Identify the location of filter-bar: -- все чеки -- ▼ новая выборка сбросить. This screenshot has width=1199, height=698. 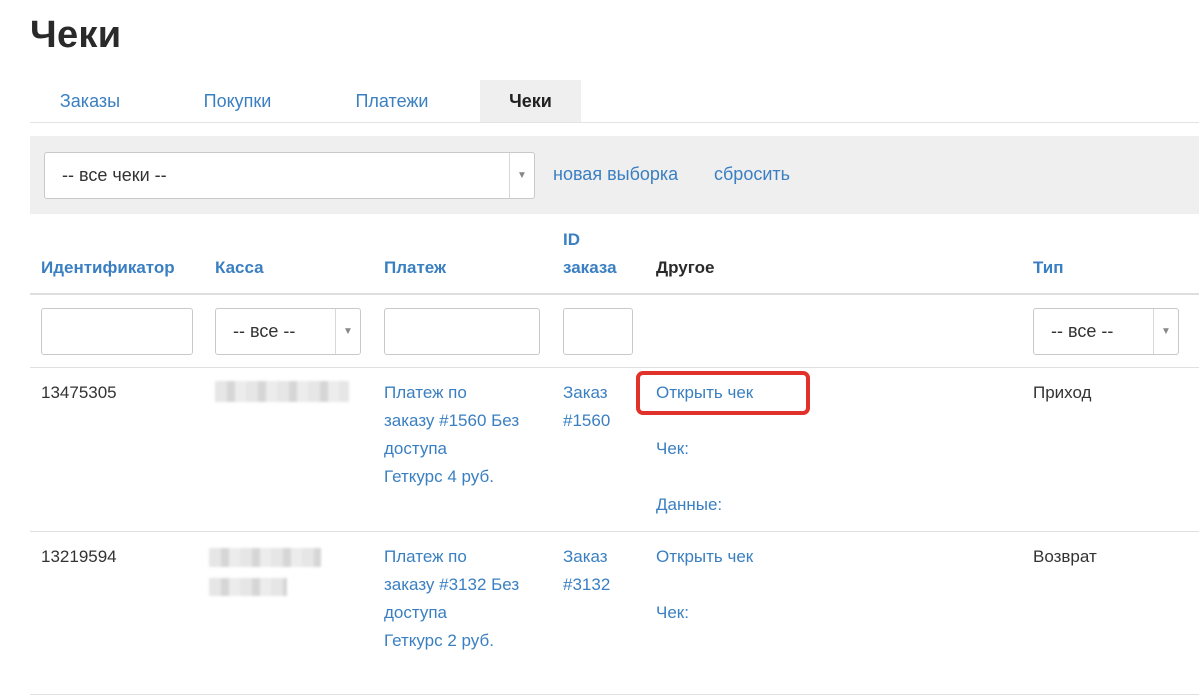
(614, 175).